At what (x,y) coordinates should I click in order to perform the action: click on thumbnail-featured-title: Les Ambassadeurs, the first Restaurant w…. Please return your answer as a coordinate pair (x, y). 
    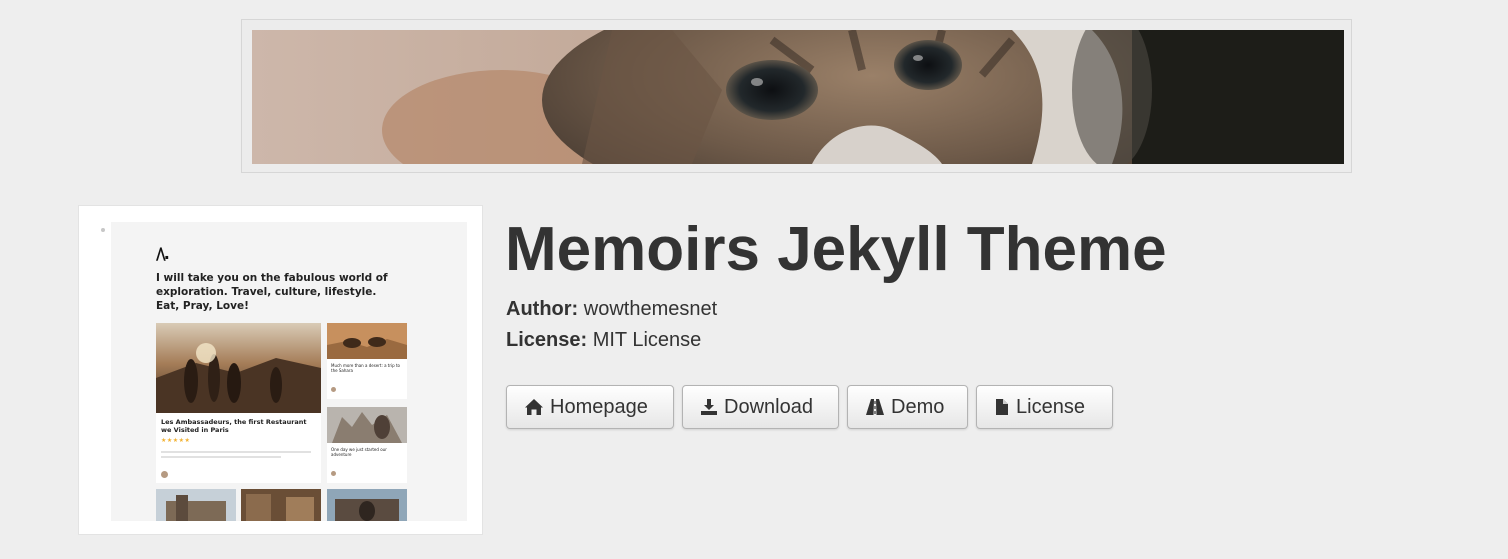
    Looking at the image, I should click on (234, 426).